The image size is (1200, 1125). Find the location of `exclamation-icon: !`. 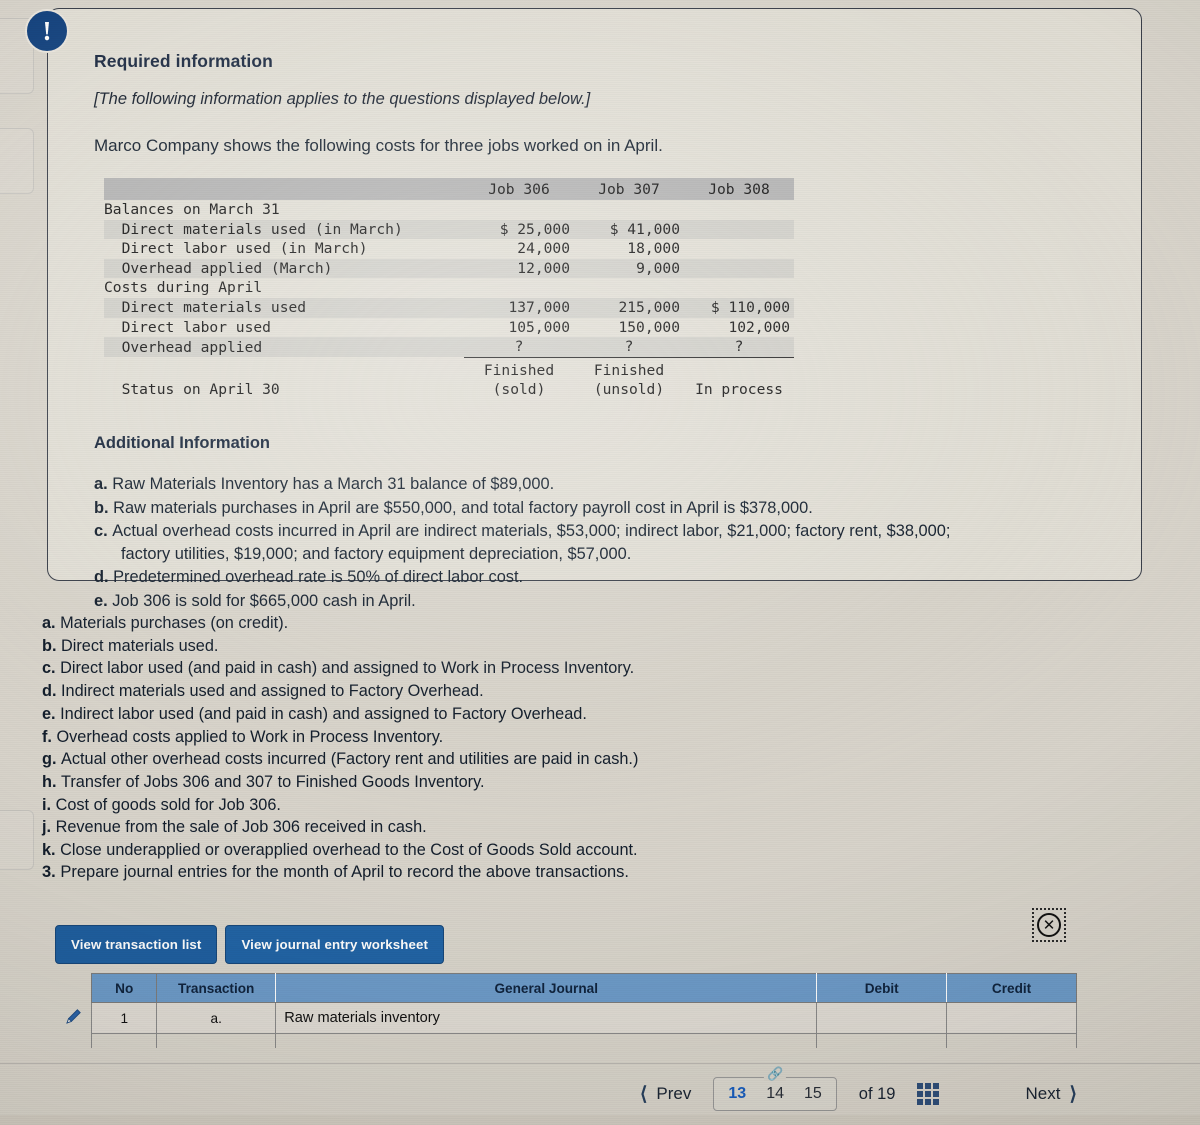

exclamation-icon: ! is located at coordinates (47, 31).